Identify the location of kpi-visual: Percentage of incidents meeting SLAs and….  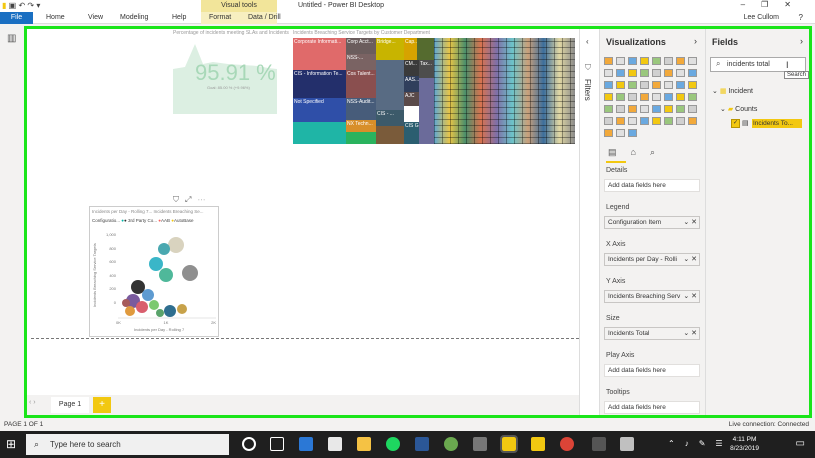
(231, 72).